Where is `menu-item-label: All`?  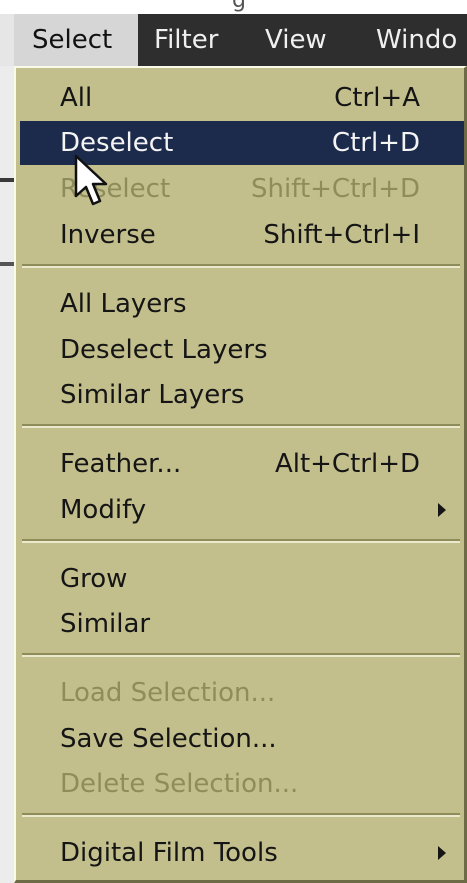
menu-item-label: All is located at coordinates (76, 98).